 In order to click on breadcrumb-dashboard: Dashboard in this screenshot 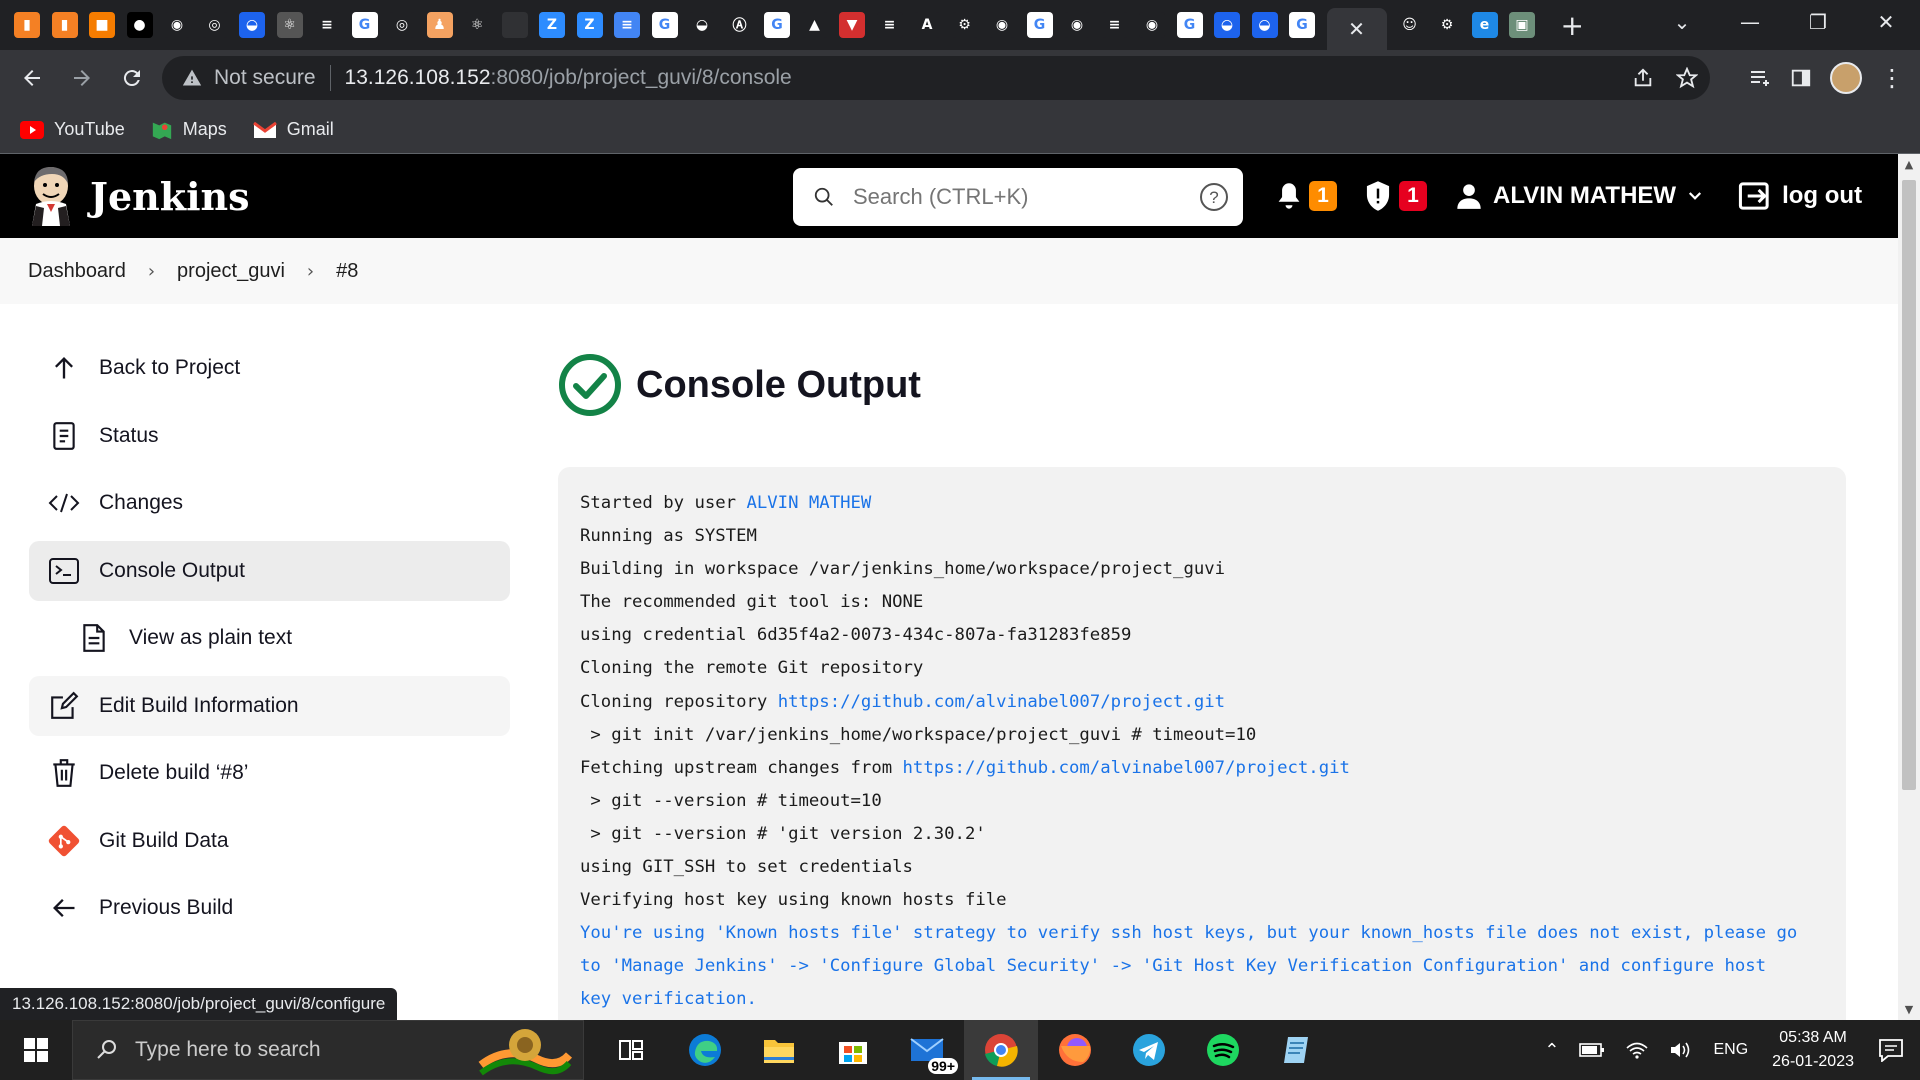, I will do `click(77, 271)`.